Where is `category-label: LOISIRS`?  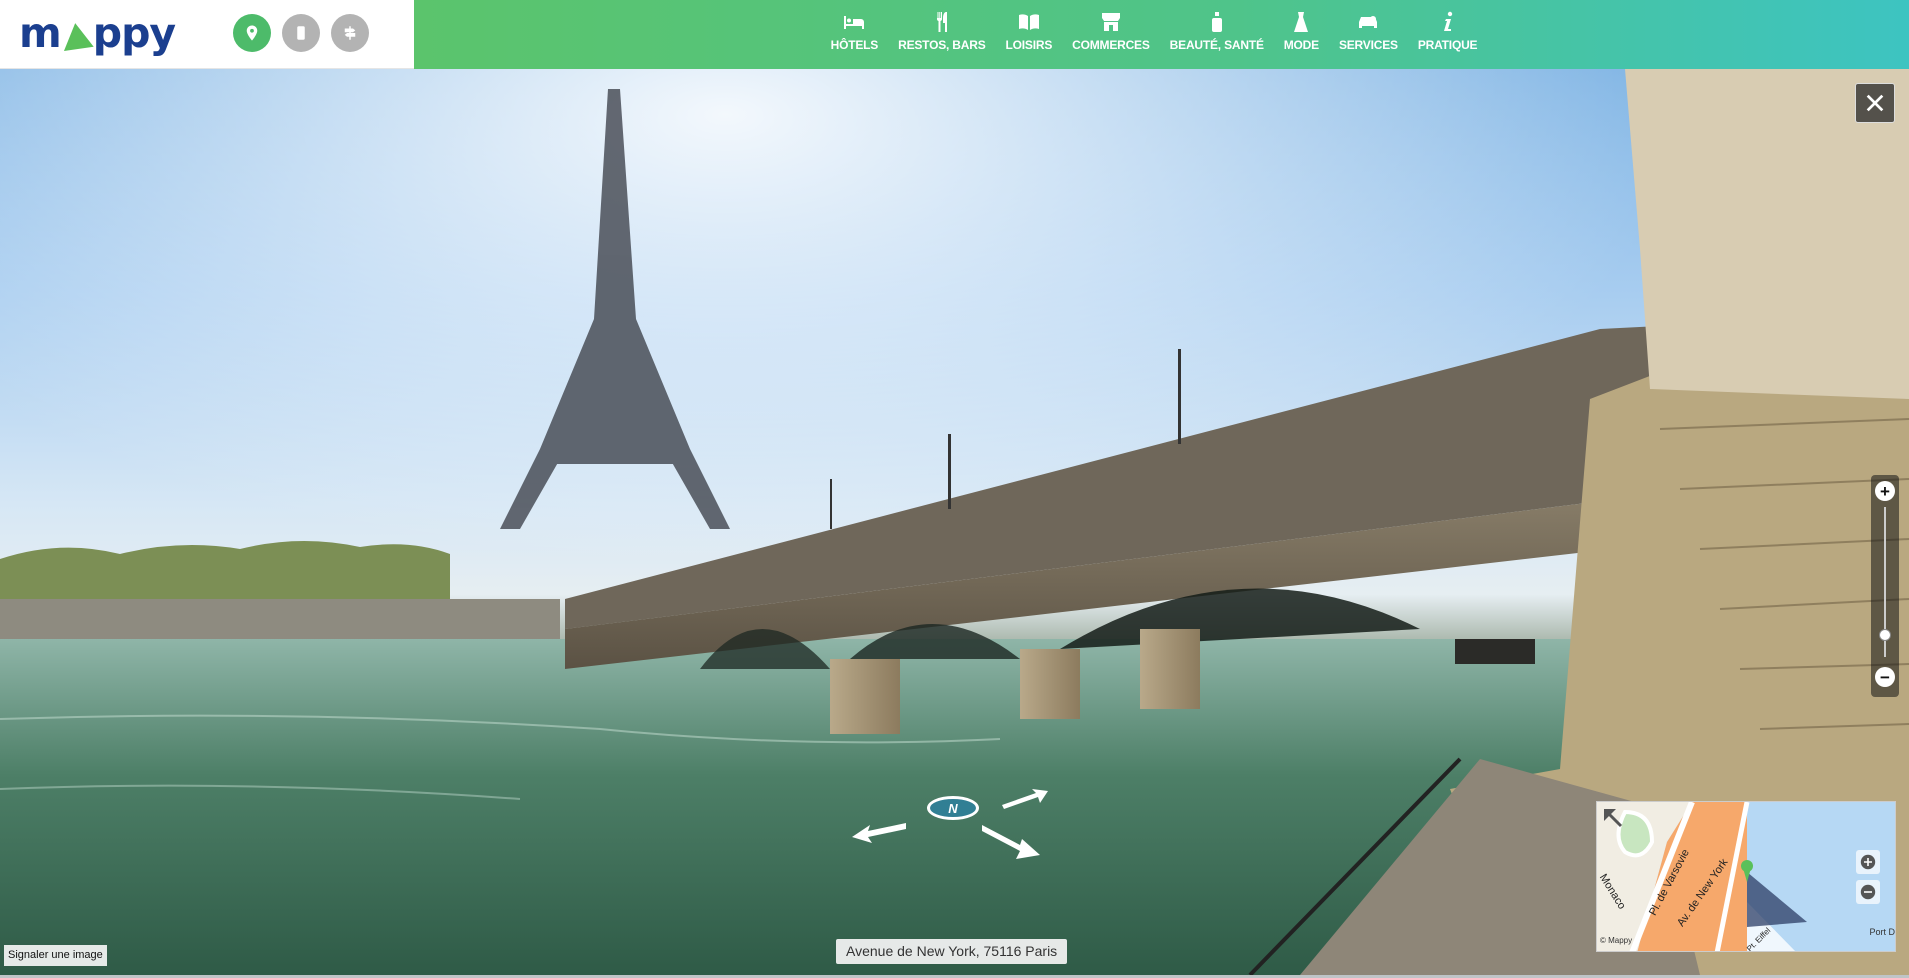 category-label: LOISIRS is located at coordinates (1029, 45).